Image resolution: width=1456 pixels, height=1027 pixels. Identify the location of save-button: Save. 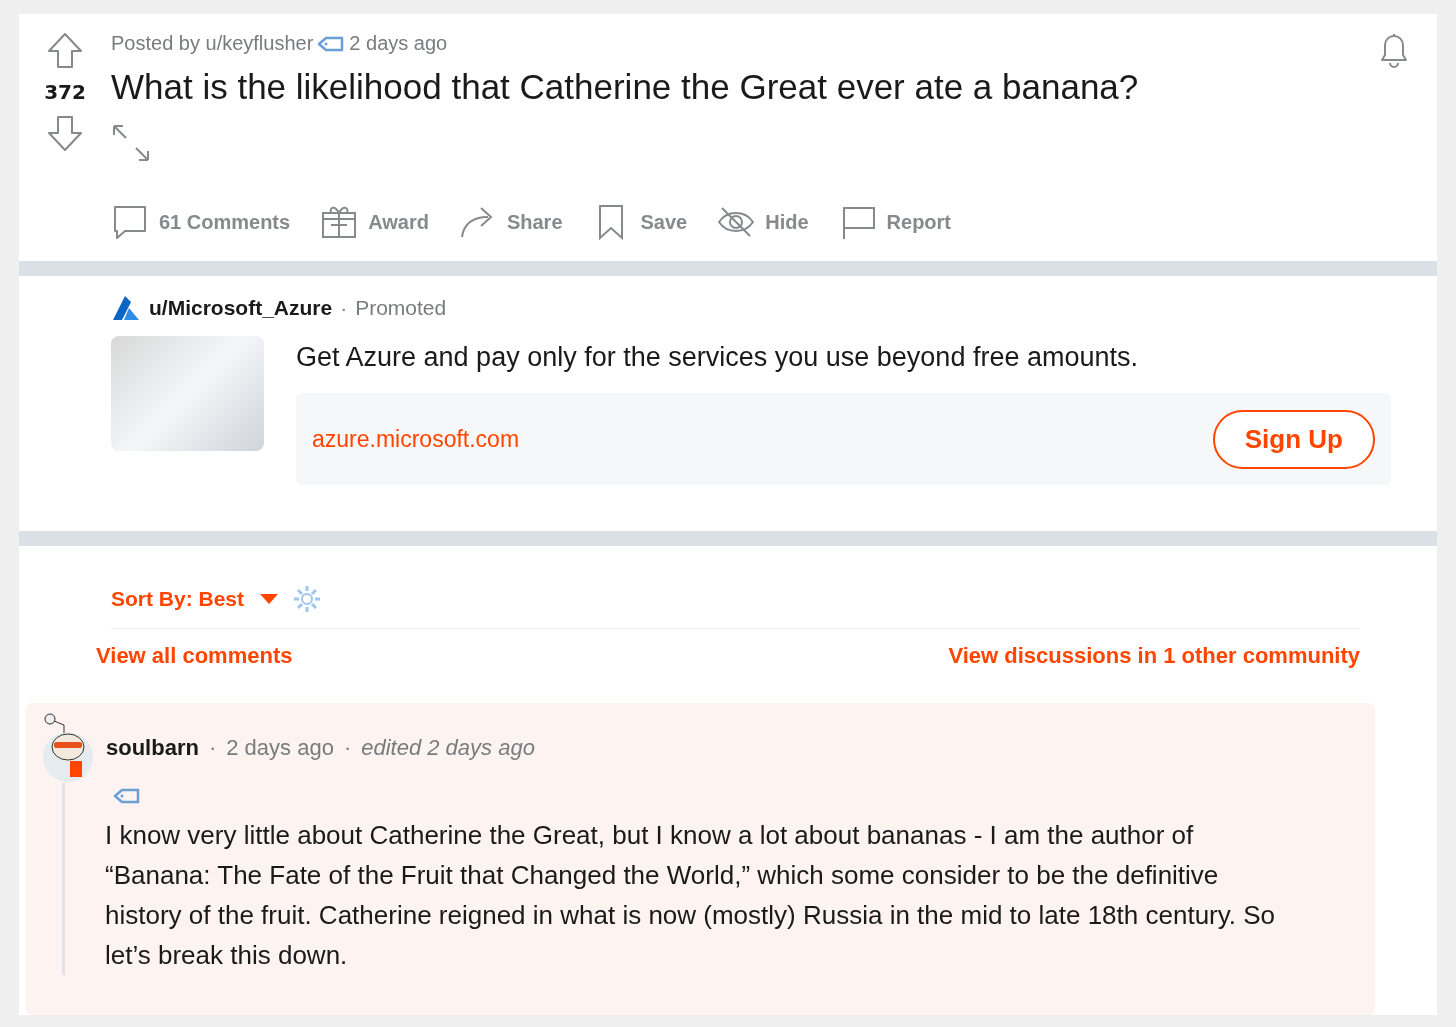
(640, 222).